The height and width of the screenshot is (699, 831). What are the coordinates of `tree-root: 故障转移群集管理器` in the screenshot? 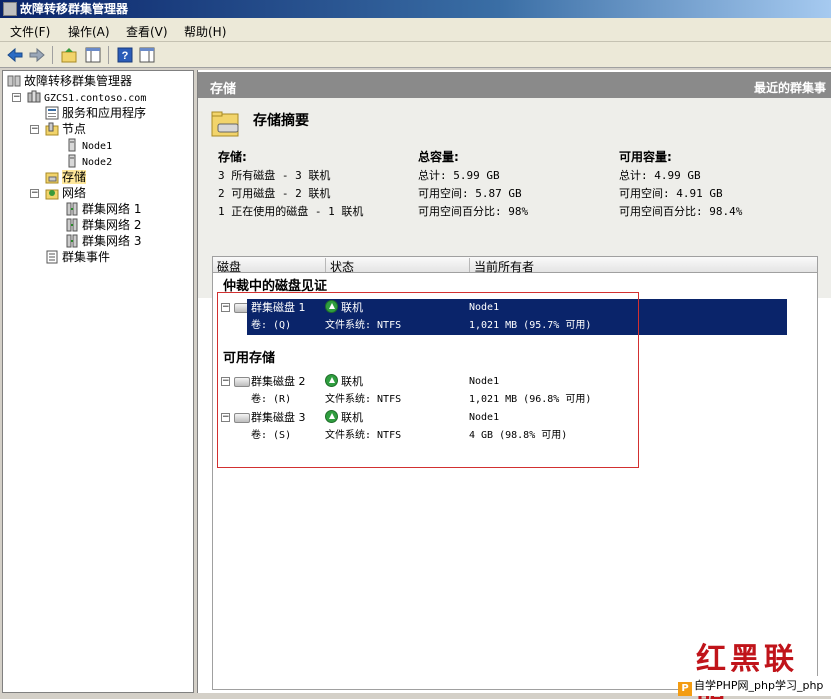 It's located at (69, 81).